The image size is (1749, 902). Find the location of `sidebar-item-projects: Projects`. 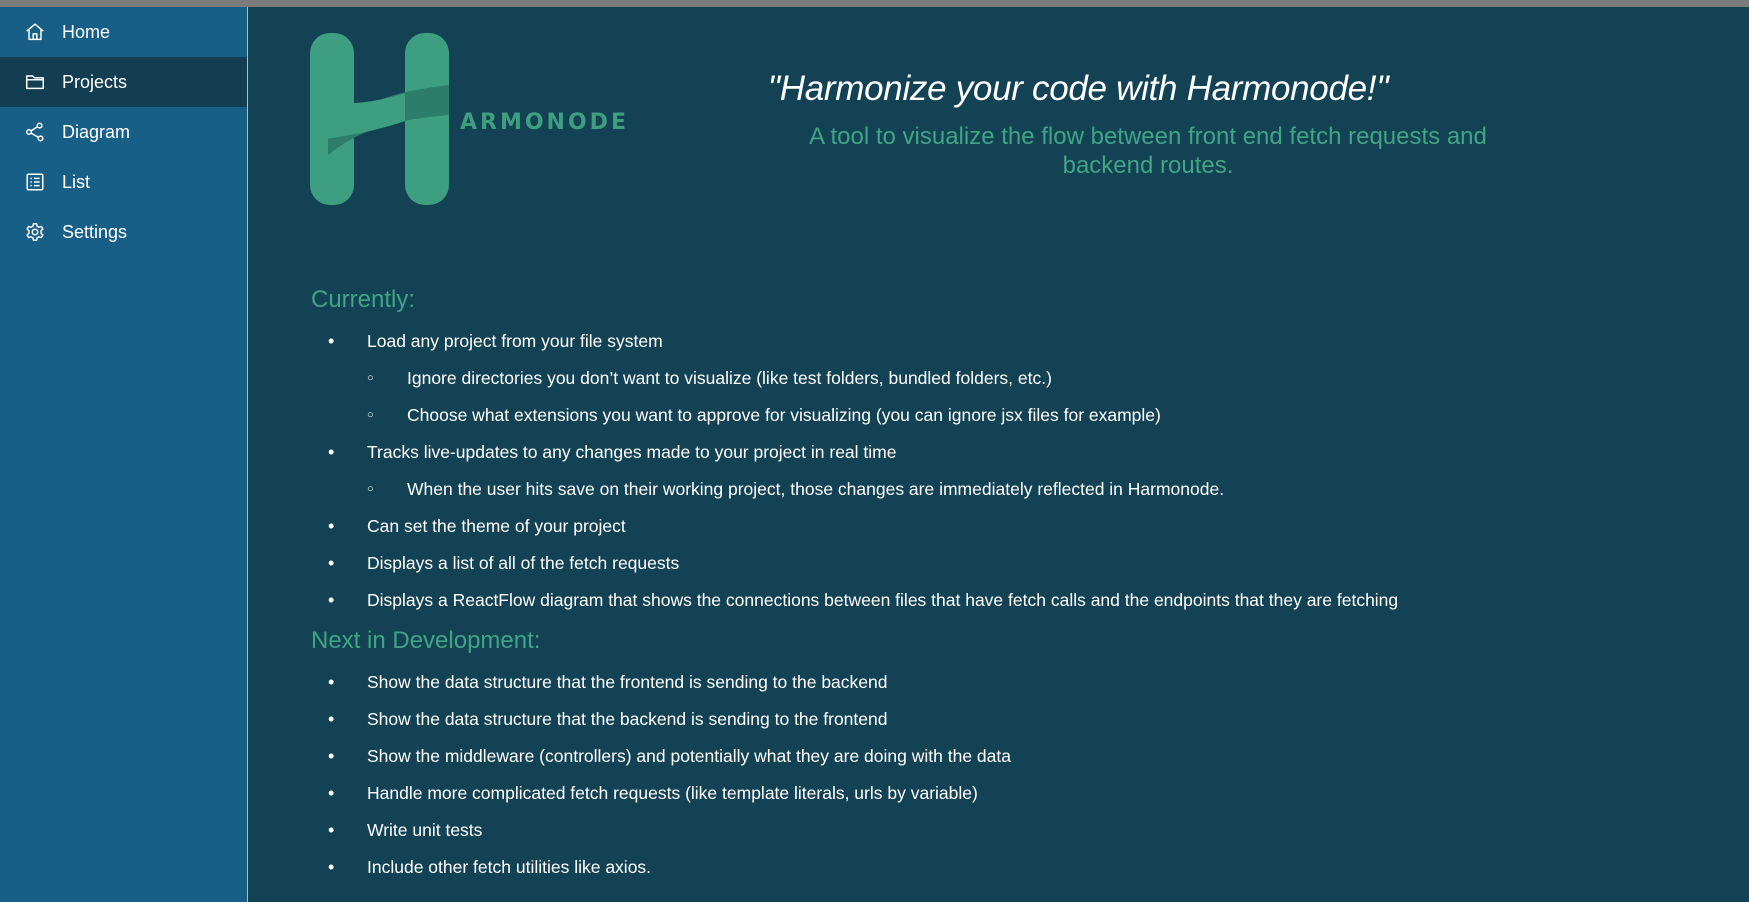

sidebar-item-projects: Projects is located at coordinates (123, 82).